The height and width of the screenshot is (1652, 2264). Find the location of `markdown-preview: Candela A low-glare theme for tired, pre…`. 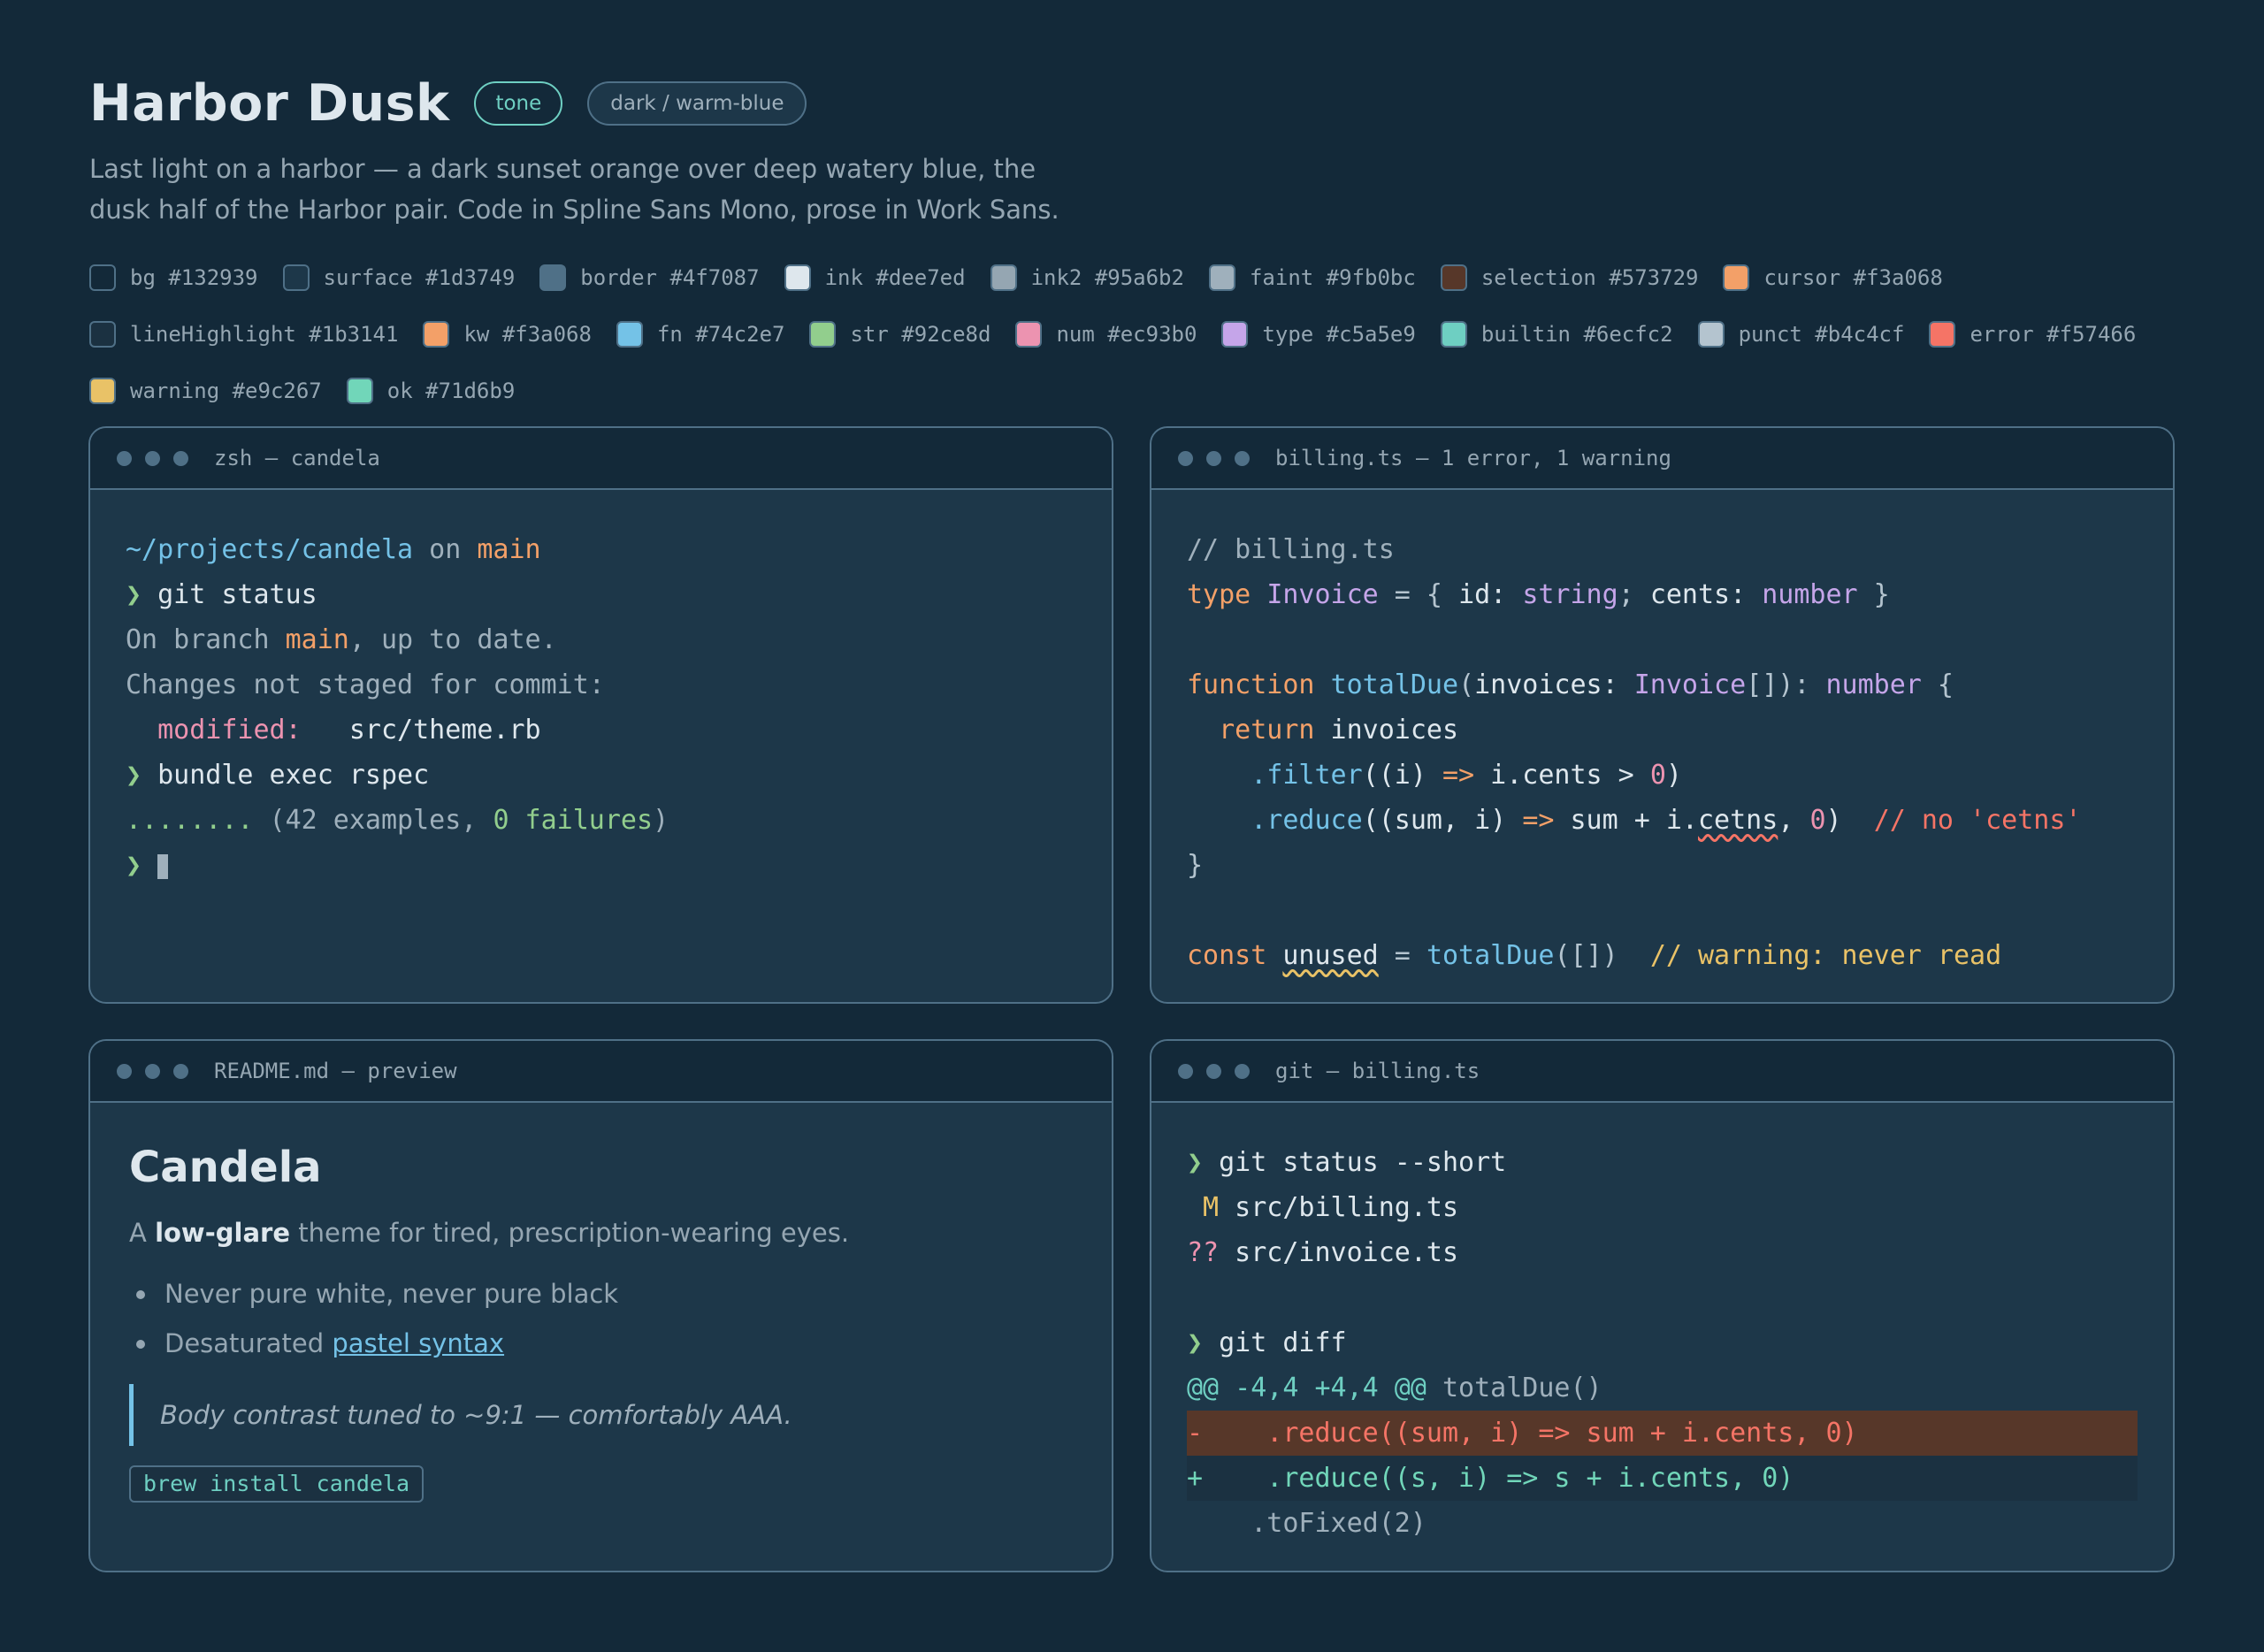

markdown-preview: Candela A low-glare theme for tired, pre… is located at coordinates (601, 1303).